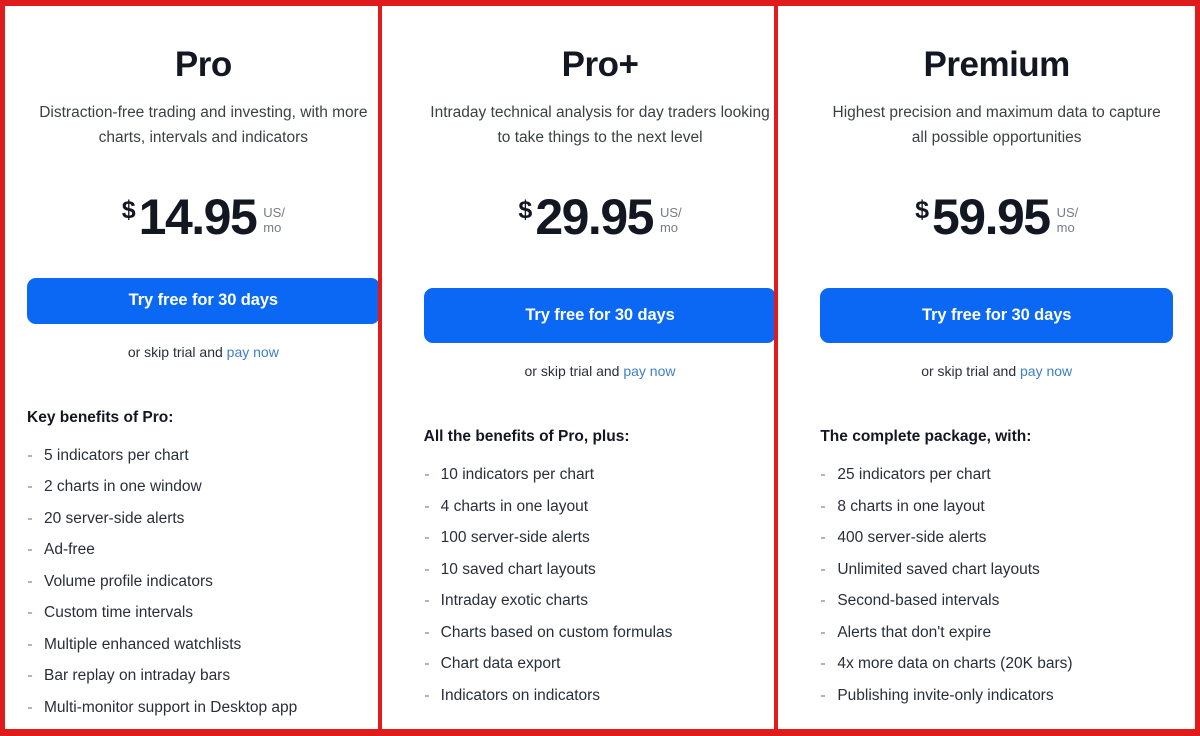 Image resolution: width=1200 pixels, height=736 pixels. I want to click on price-amount: 14.95, so click(198, 217).